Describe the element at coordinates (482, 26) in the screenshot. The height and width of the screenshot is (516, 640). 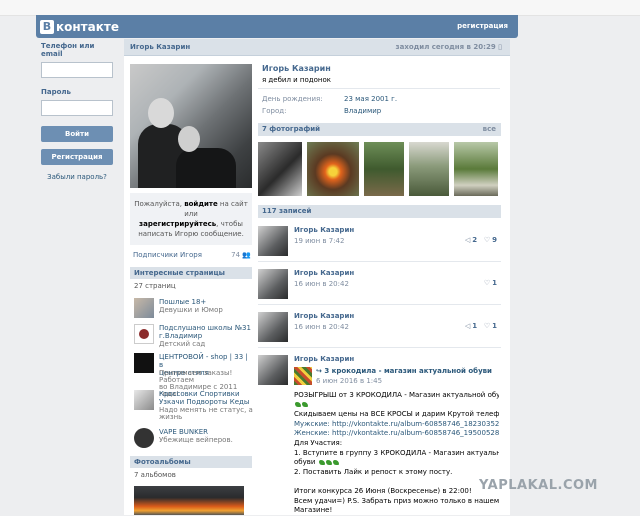
I see `header-register-link: регистрация` at that location.